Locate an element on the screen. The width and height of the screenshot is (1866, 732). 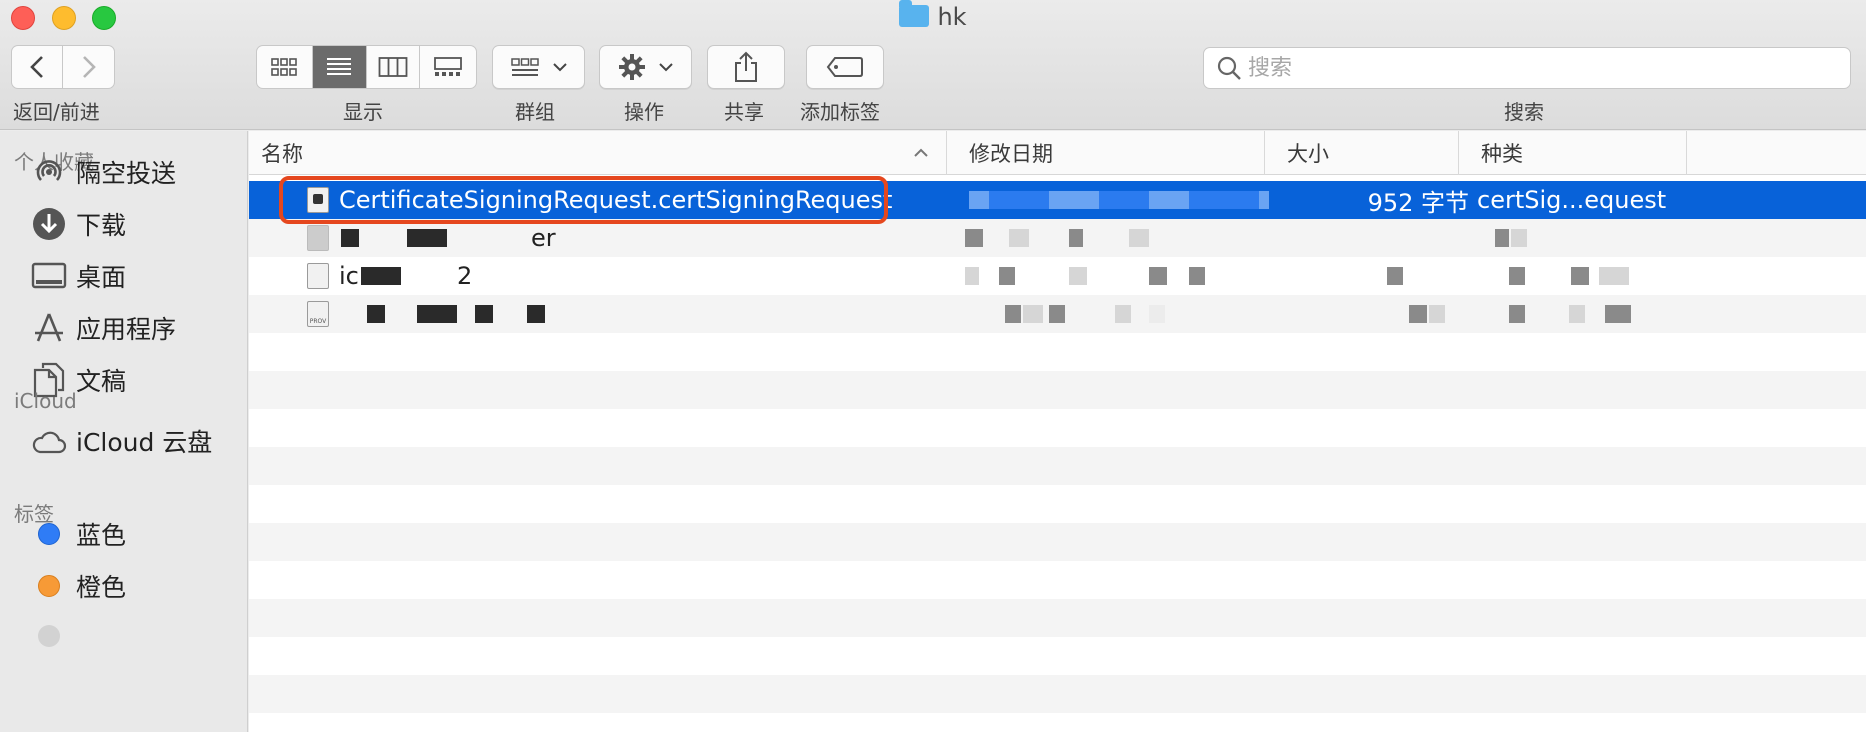
sidebar-item-downloads: 下载 is located at coordinates (78, 224).